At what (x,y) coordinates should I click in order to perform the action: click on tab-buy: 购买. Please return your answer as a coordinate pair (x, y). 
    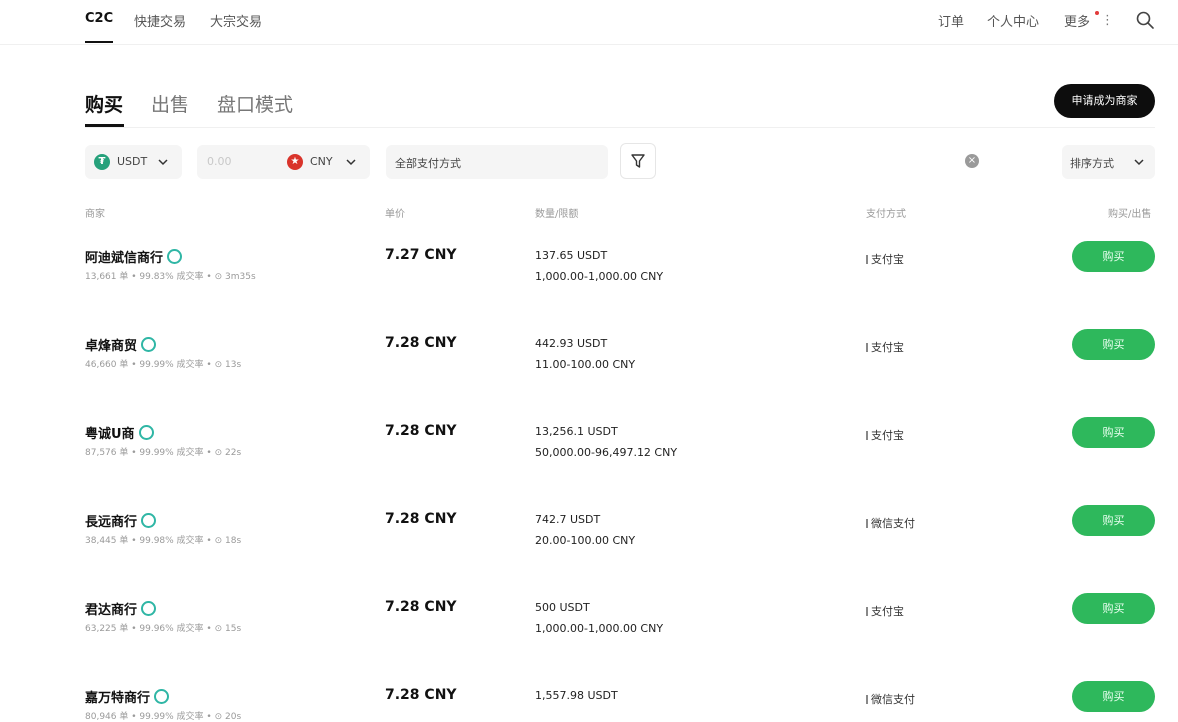
    Looking at the image, I should click on (104, 103).